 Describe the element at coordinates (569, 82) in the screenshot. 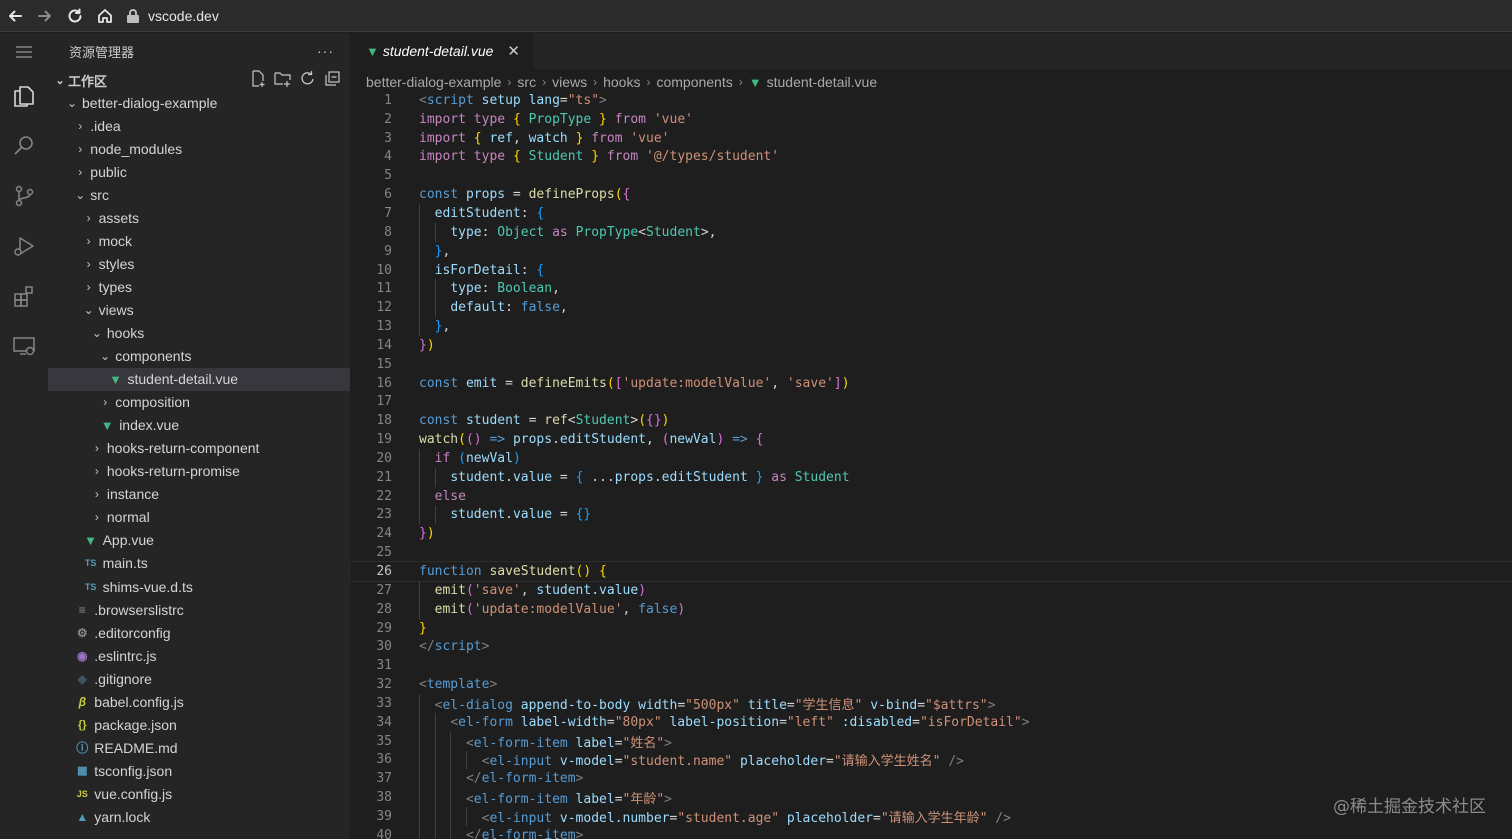

I see `breadcrumb-item: views` at that location.